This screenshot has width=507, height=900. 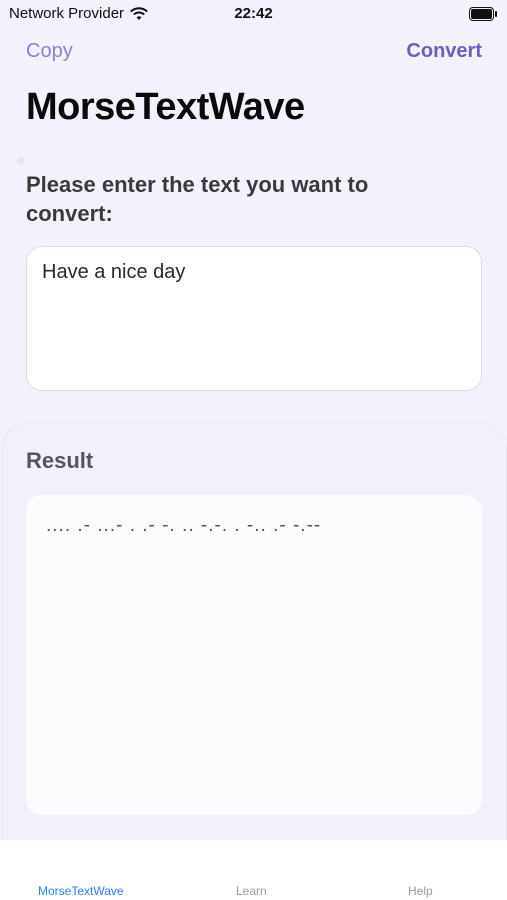 I want to click on text-input: Have a nice day, so click(x=254, y=318).